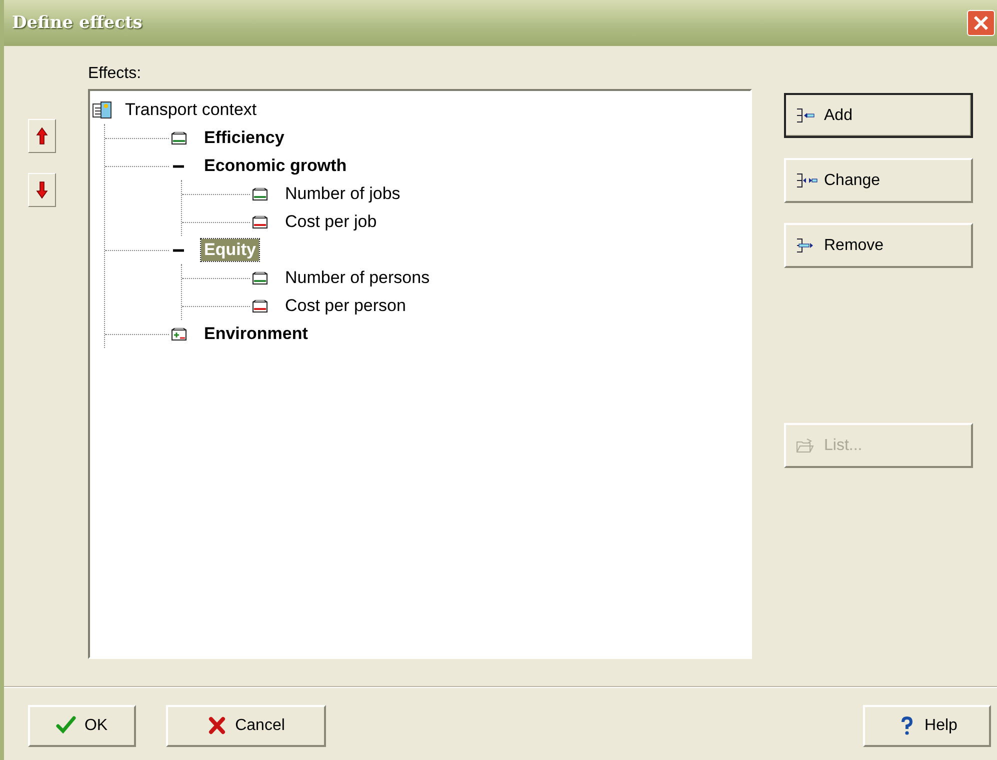 The width and height of the screenshot is (997, 760). I want to click on tree-item: Transport context, so click(191, 110).